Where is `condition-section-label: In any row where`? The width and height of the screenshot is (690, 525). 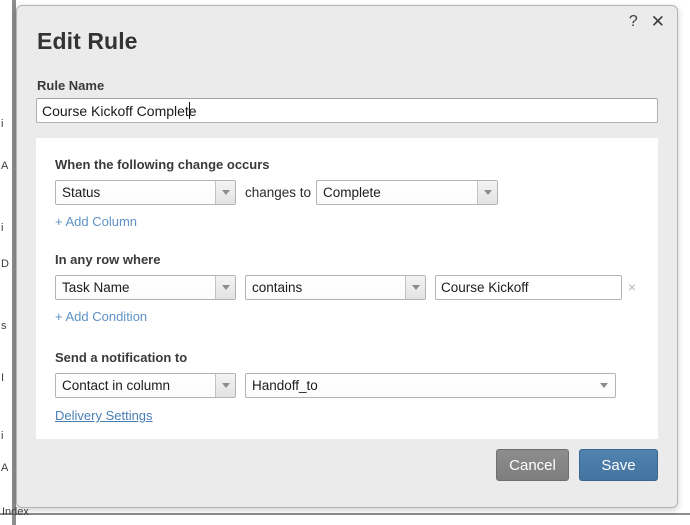
condition-section-label: In any row where is located at coordinates (108, 259).